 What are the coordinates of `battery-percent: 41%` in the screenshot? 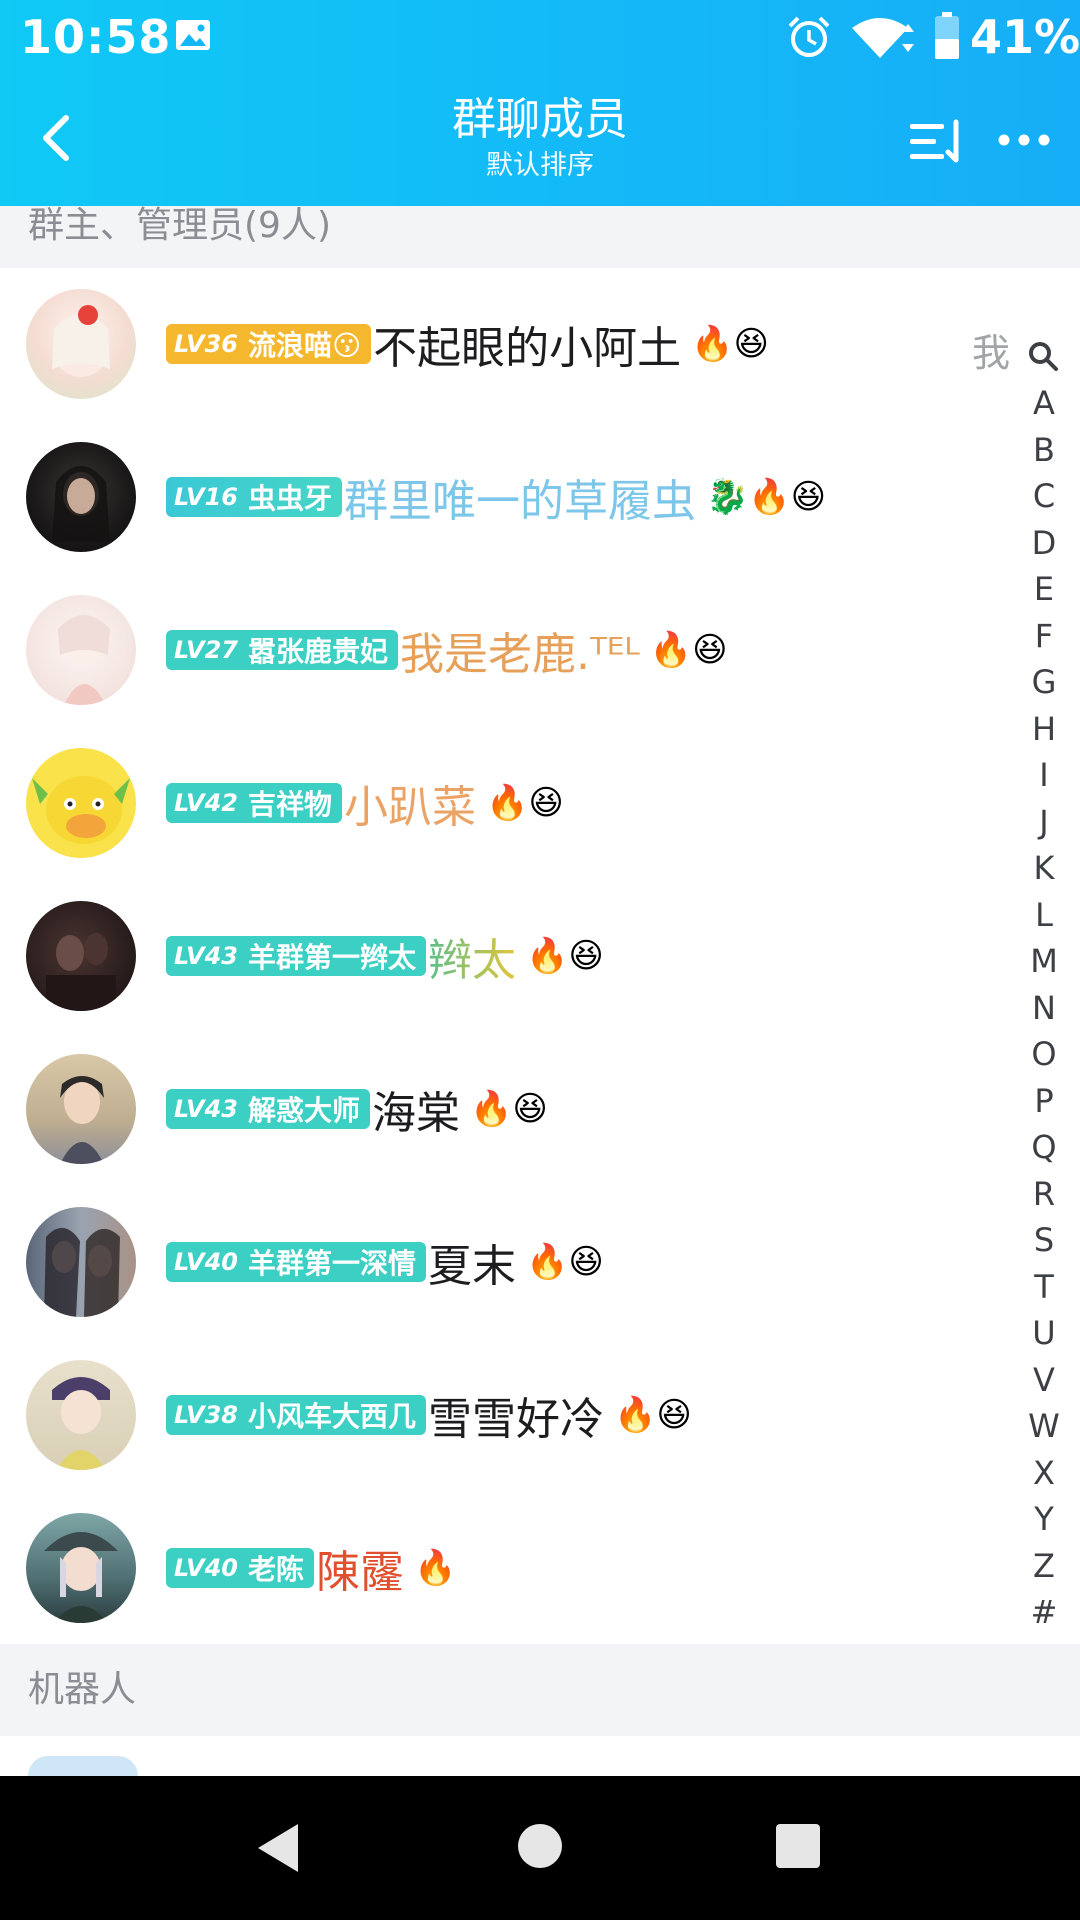 It's located at (1025, 37).